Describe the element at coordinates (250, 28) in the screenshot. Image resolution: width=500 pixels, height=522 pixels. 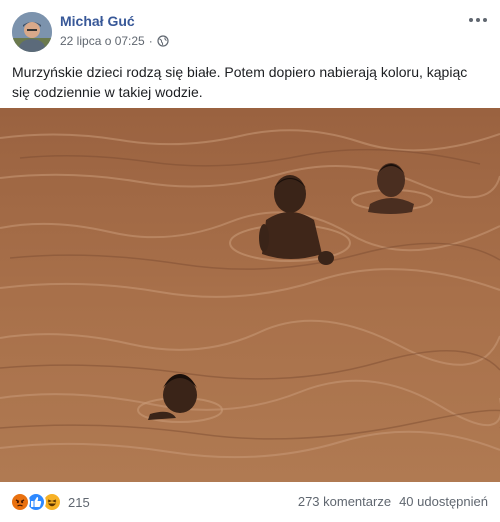
I see `post-header: Michał Guć 22 lipca o 07:25 ·` at that location.